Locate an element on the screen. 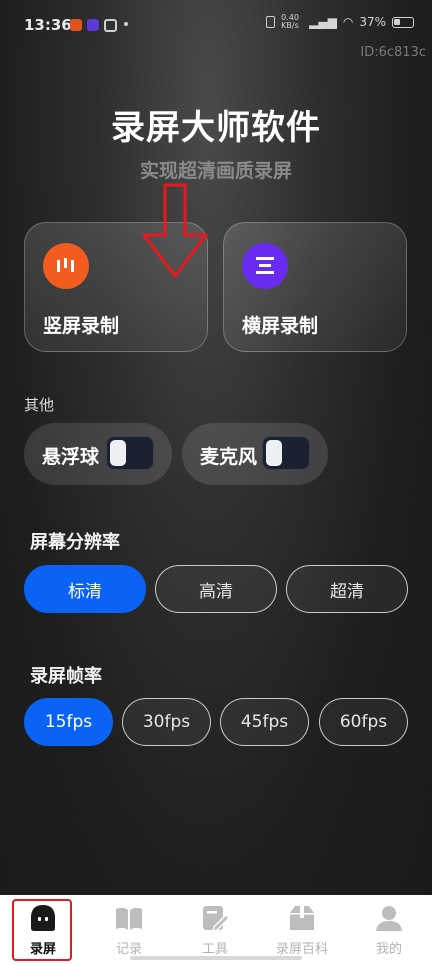 This screenshot has width=432, height=964. down-arrow-icon is located at coordinates (175, 231).